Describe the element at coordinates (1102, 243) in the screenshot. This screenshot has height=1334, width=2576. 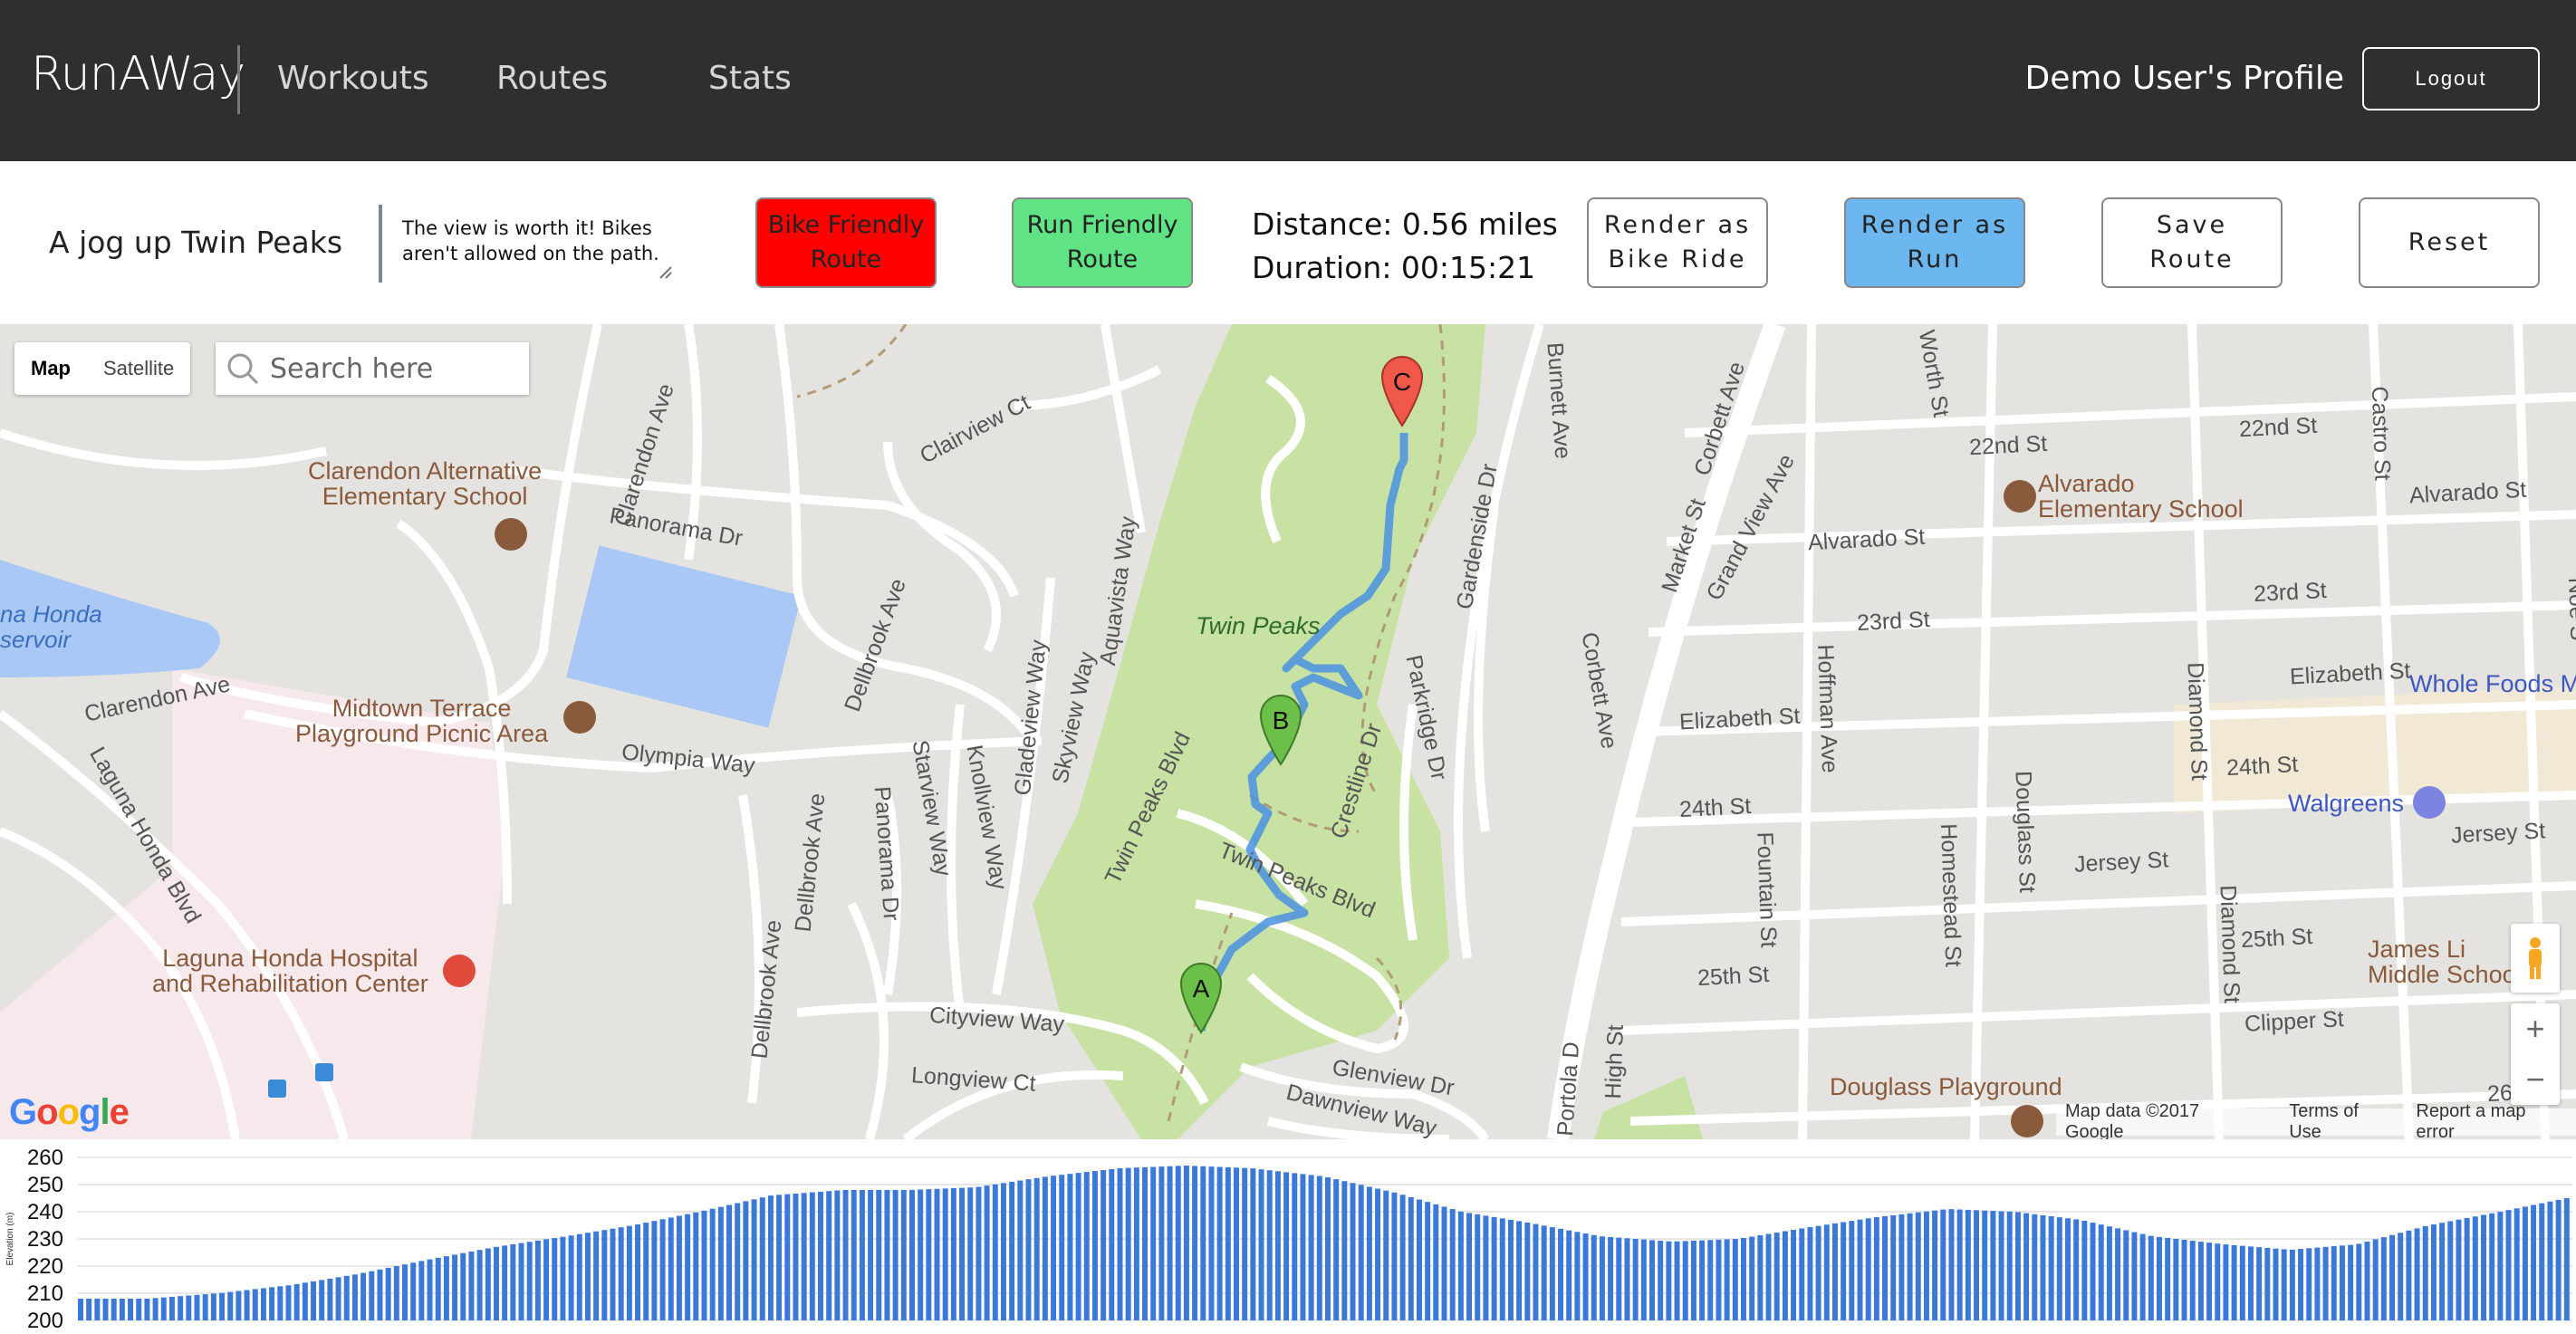
I see `run-friendly-button: Run Friendly Route` at that location.